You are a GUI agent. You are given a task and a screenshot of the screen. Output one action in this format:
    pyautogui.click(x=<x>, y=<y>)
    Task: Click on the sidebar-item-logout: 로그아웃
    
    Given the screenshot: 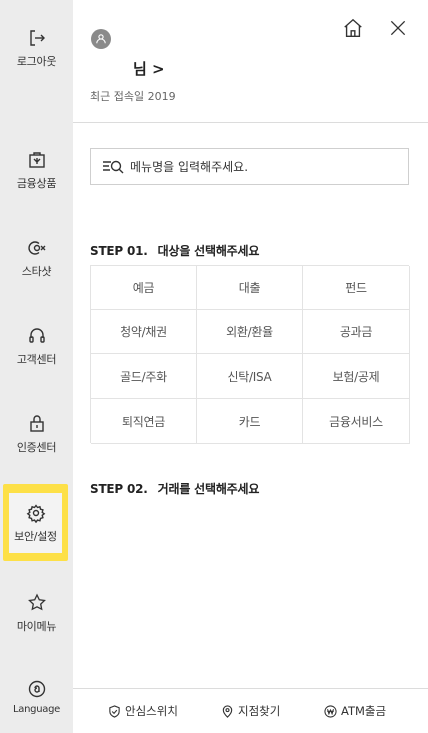 What is the action you would take?
    pyautogui.click(x=36, y=59)
    